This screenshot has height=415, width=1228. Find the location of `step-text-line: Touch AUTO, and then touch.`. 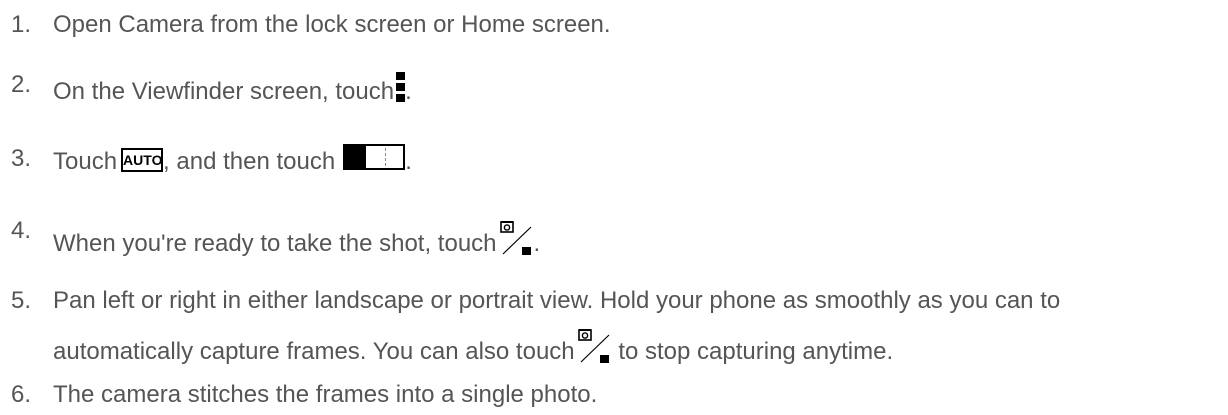

step-text-line: Touch AUTO, and then touch. is located at coordinates (232, 160).